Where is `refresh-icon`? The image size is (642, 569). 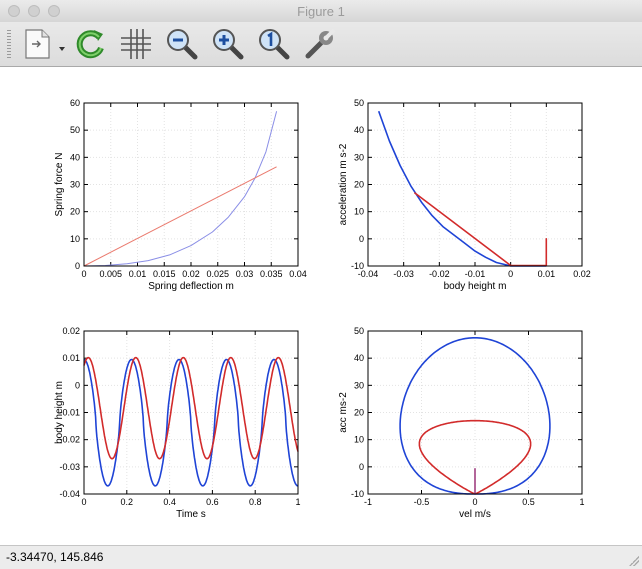 refresh-icon is located at coordinates (90, 44).